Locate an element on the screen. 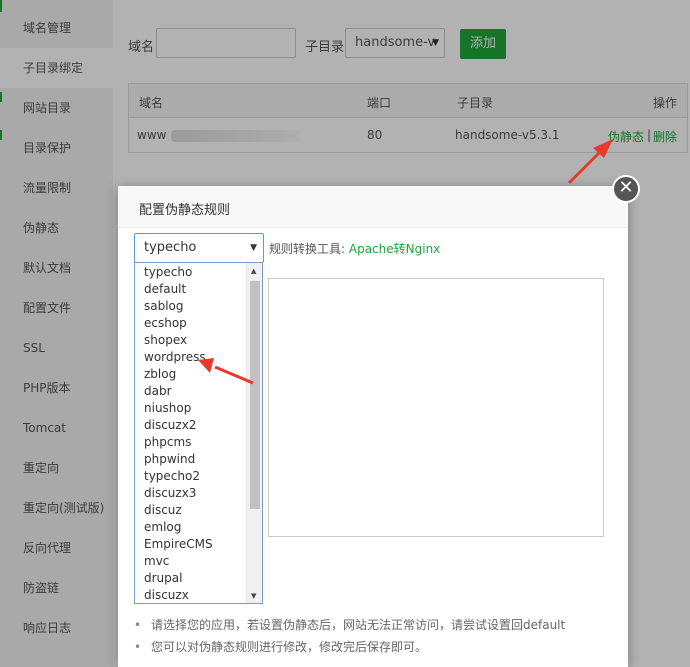 The width and height of the screenshot is (690, 667). caret-down-icon: ▼ is located at coordinates (253, 248).